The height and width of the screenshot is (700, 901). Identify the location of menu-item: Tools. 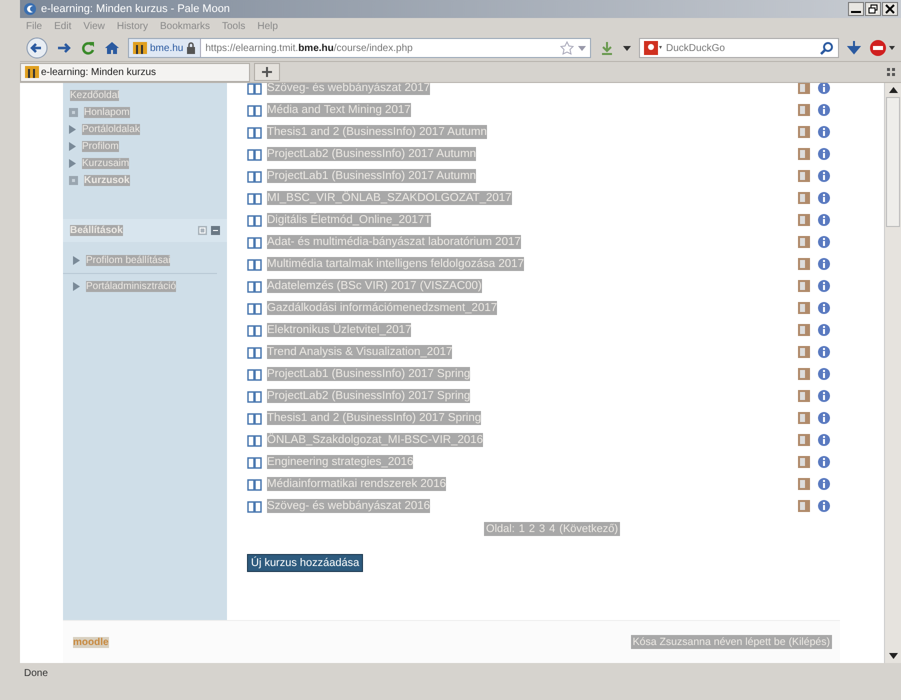
(234, 26).